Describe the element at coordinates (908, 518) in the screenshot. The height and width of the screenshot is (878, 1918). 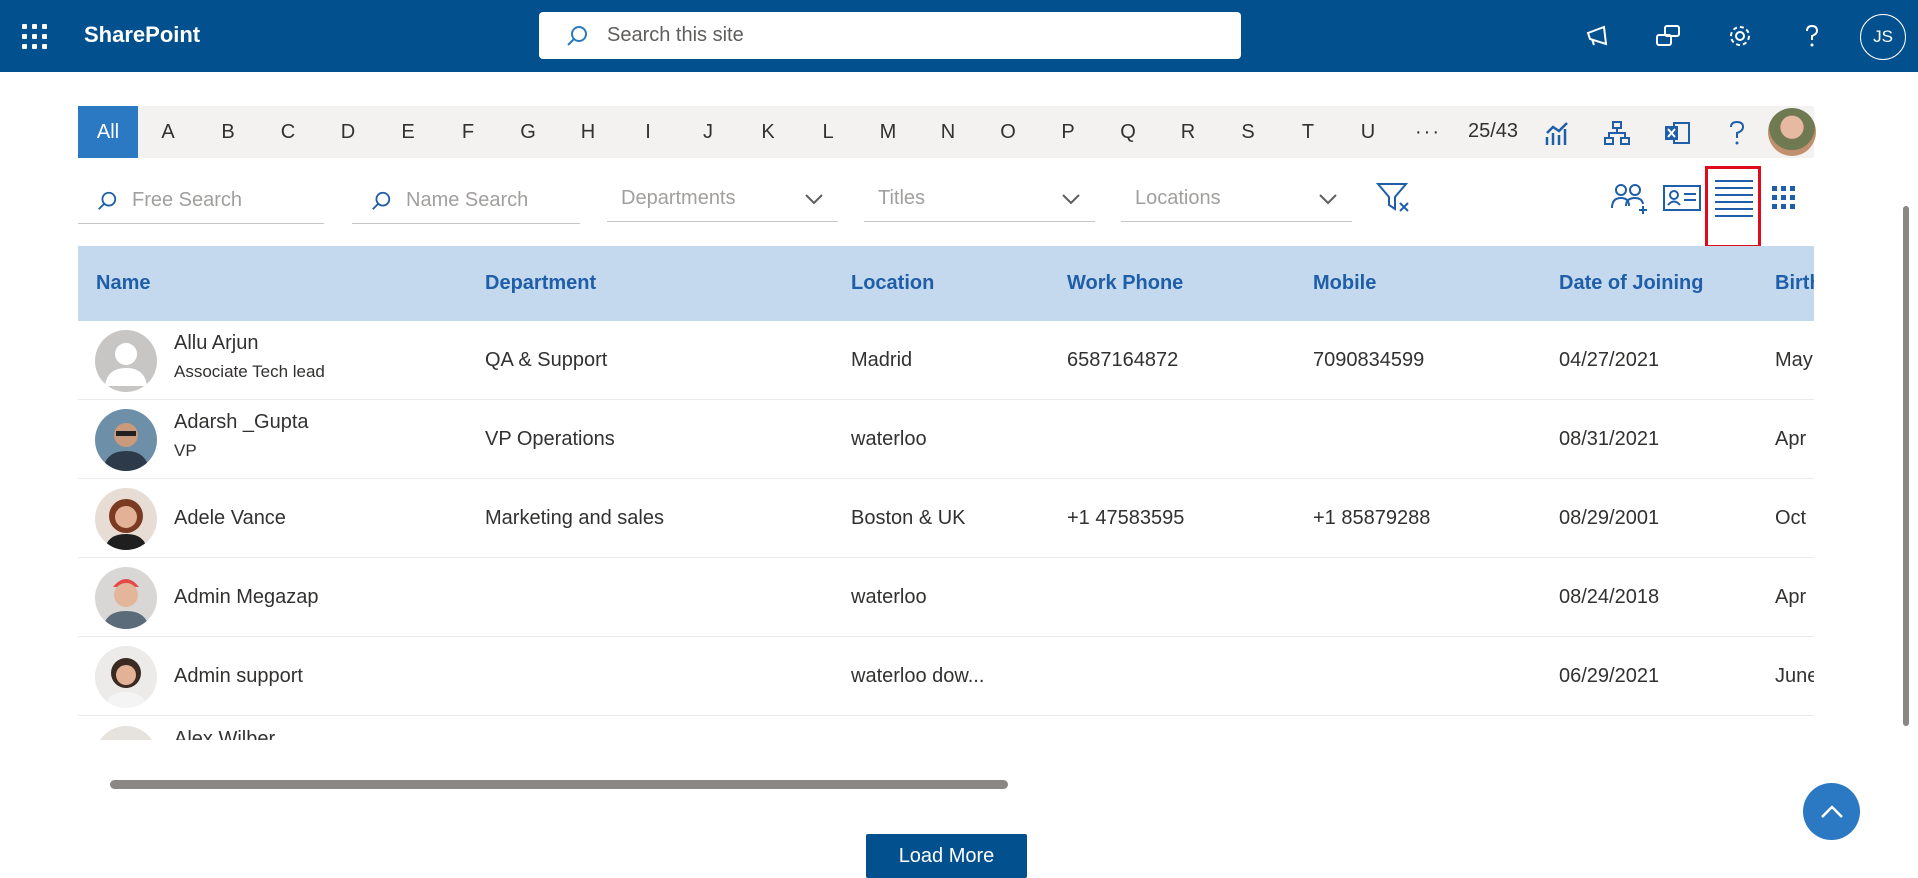
I see `employee-location: Boston & UK` at that location.